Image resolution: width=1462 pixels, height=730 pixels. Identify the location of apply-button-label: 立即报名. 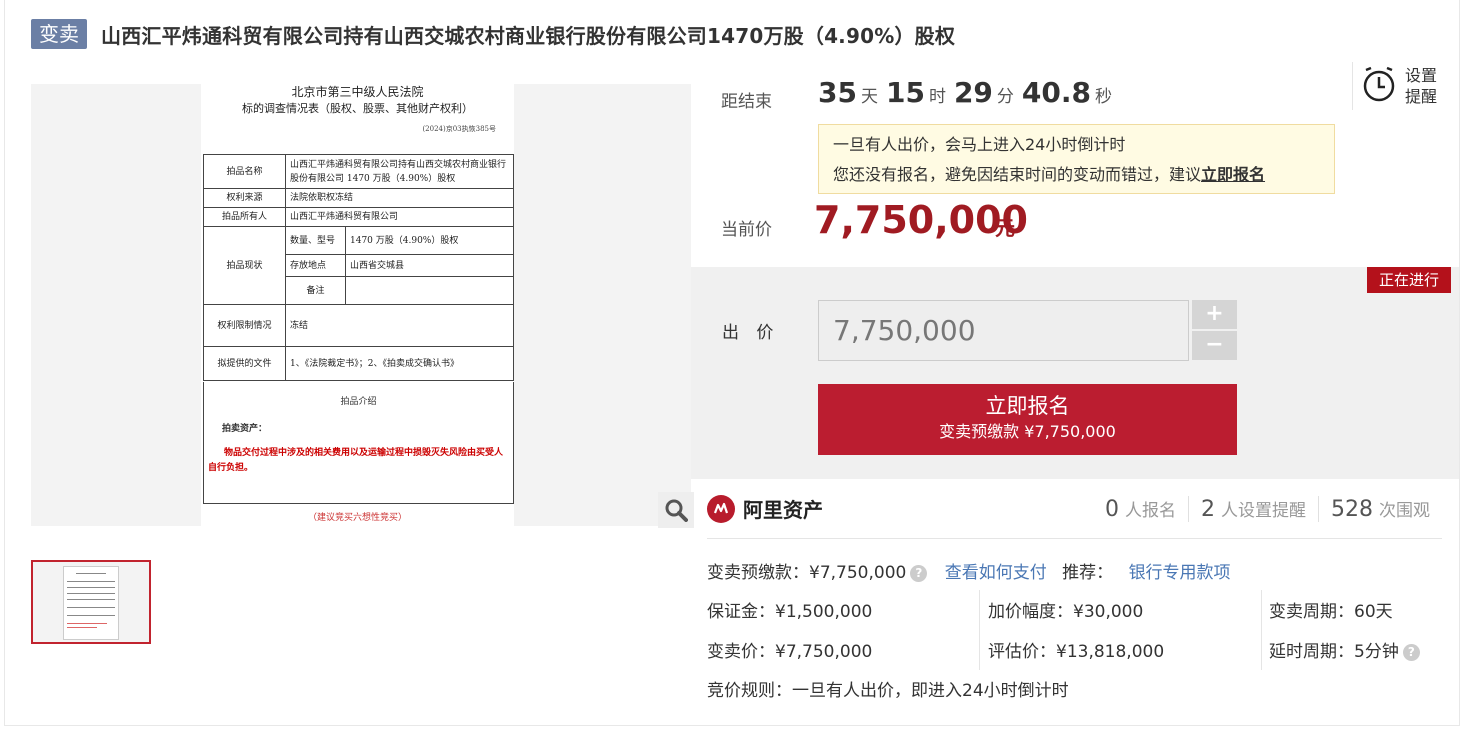
(1027, 406).